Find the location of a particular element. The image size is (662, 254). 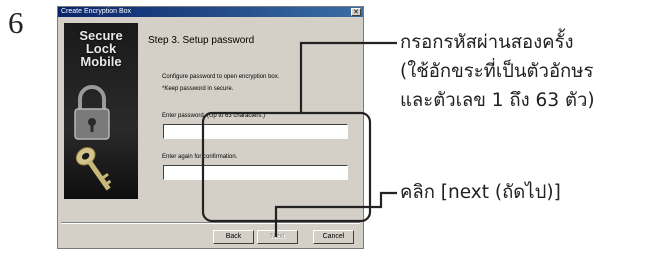

brand-line: Mobile is located at coordinates (101, 61).